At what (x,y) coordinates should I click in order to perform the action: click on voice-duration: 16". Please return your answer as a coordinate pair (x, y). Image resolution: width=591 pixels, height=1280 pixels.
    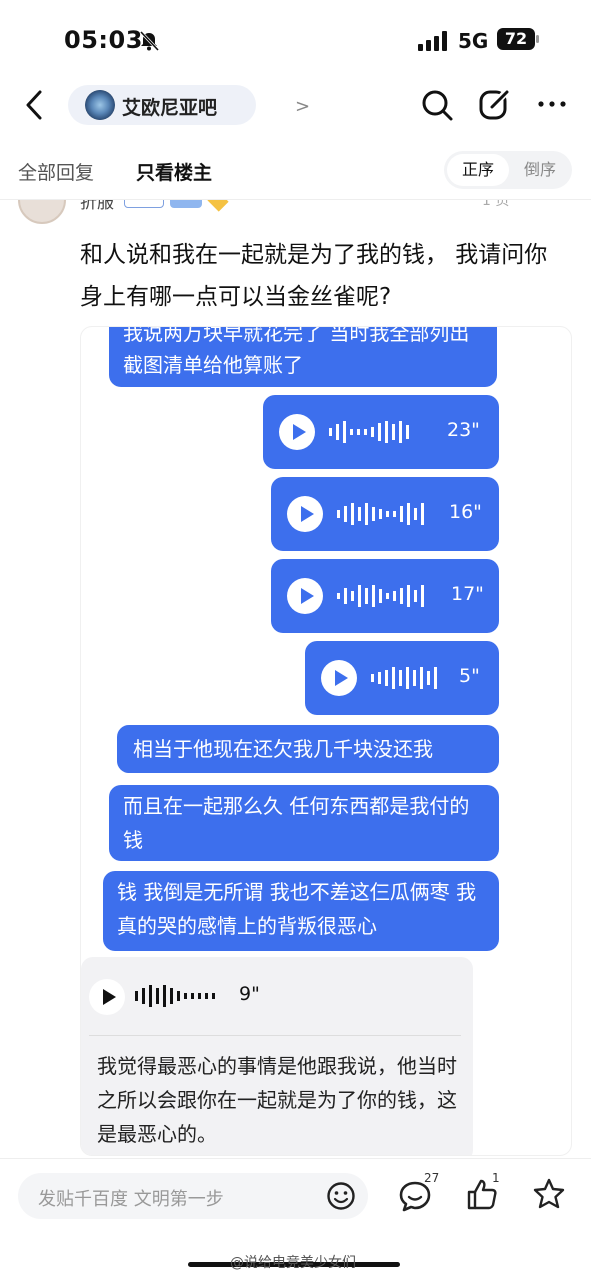
    Looking at the image, I should click on (465, 512).